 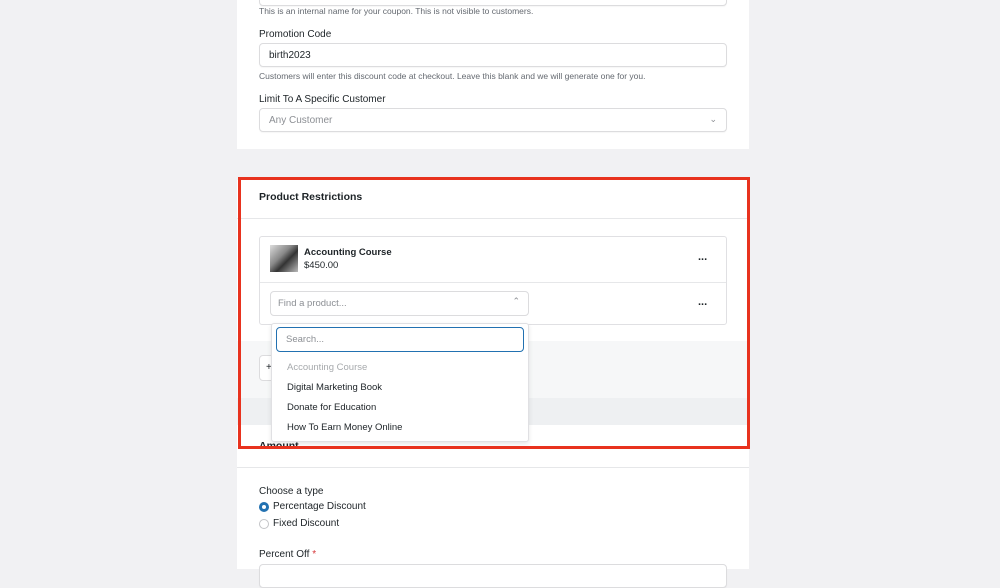 What do you see at coordinates (319, 506) in the screenshot?
I see `percentage-label: Percentage Discount` at bounding box center [319, 506].